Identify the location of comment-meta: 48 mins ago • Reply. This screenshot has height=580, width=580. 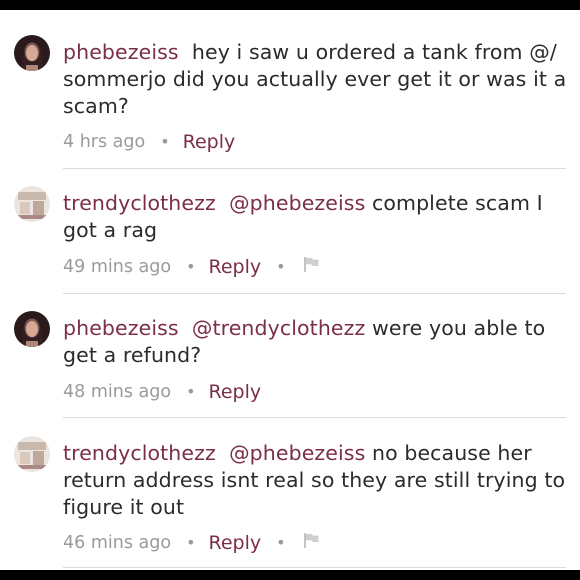
(162, 392).